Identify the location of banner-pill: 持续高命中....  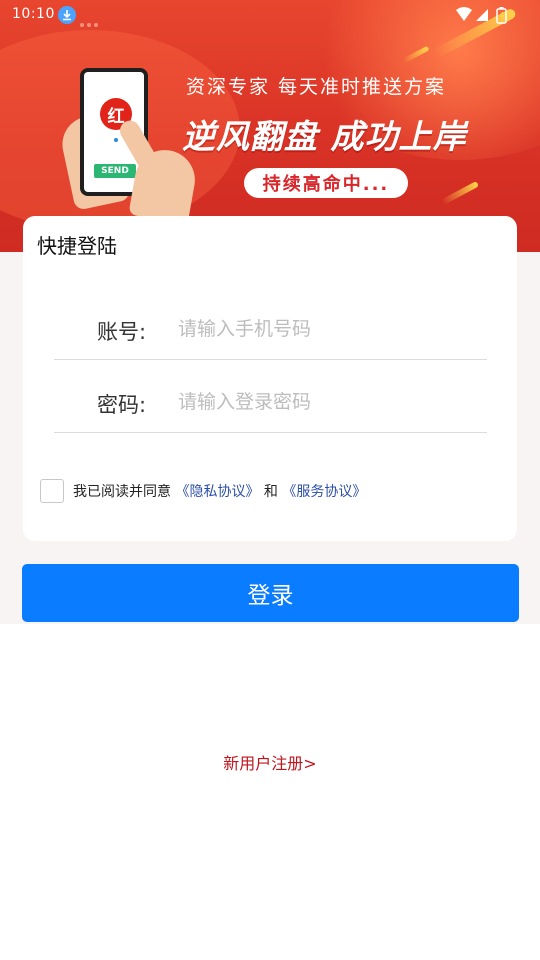
(326, 183).